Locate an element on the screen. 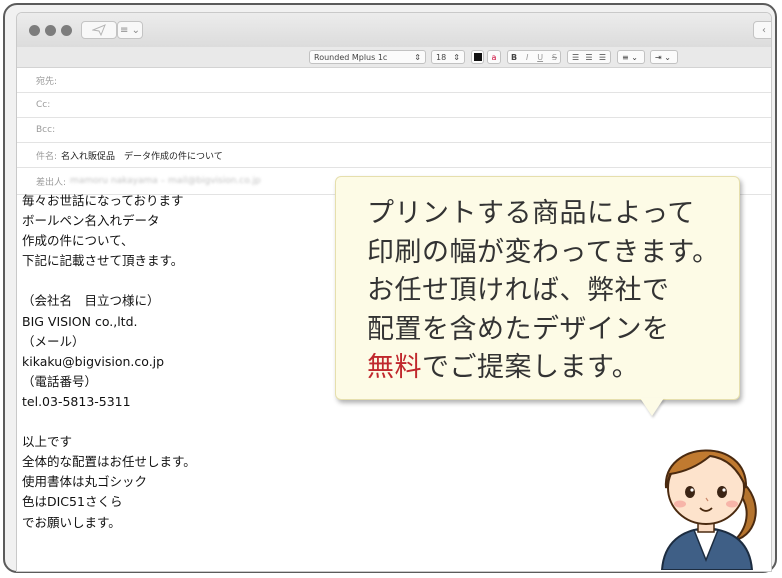 This screenshot has width=782, height=578. body-line: tel.03-5813-5311 is located at coordinates (76, 401).